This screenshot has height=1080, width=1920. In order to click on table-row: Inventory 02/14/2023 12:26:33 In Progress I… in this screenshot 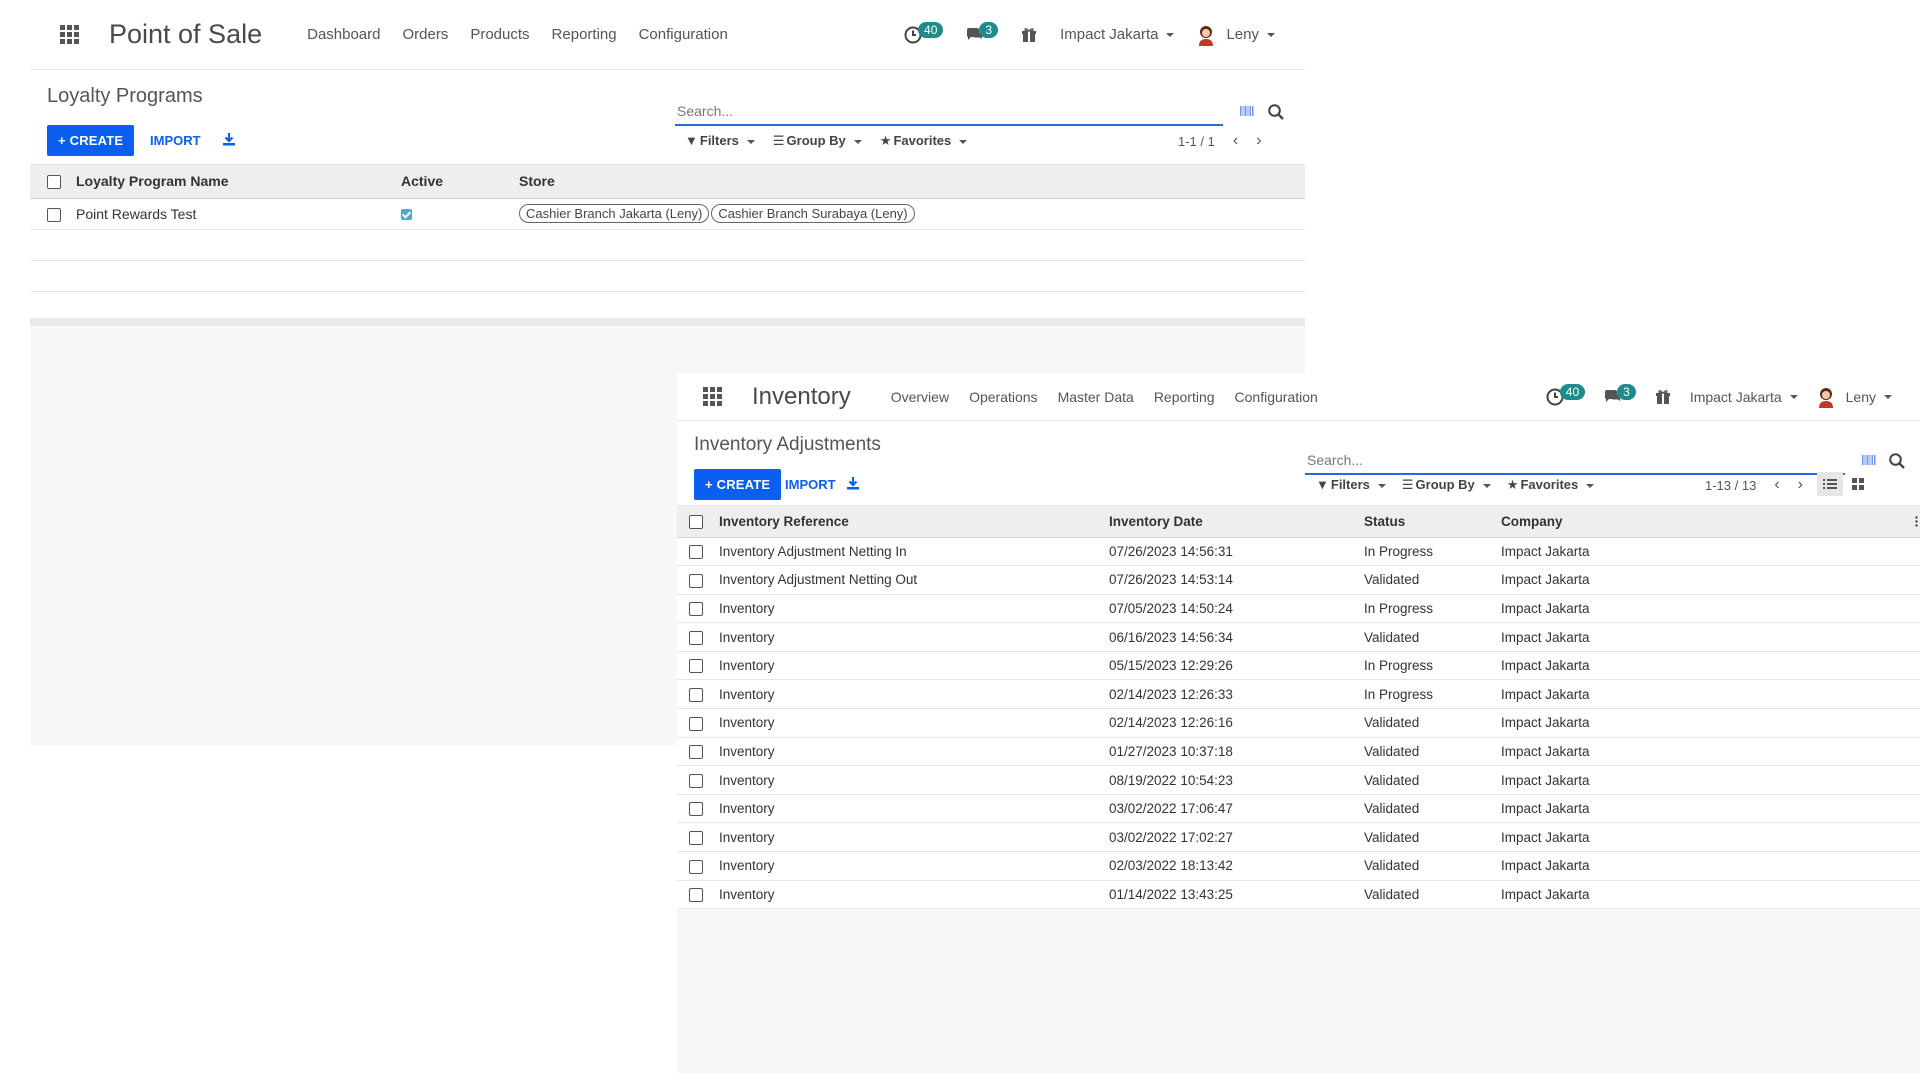, I will do `click(1298, 694)`.